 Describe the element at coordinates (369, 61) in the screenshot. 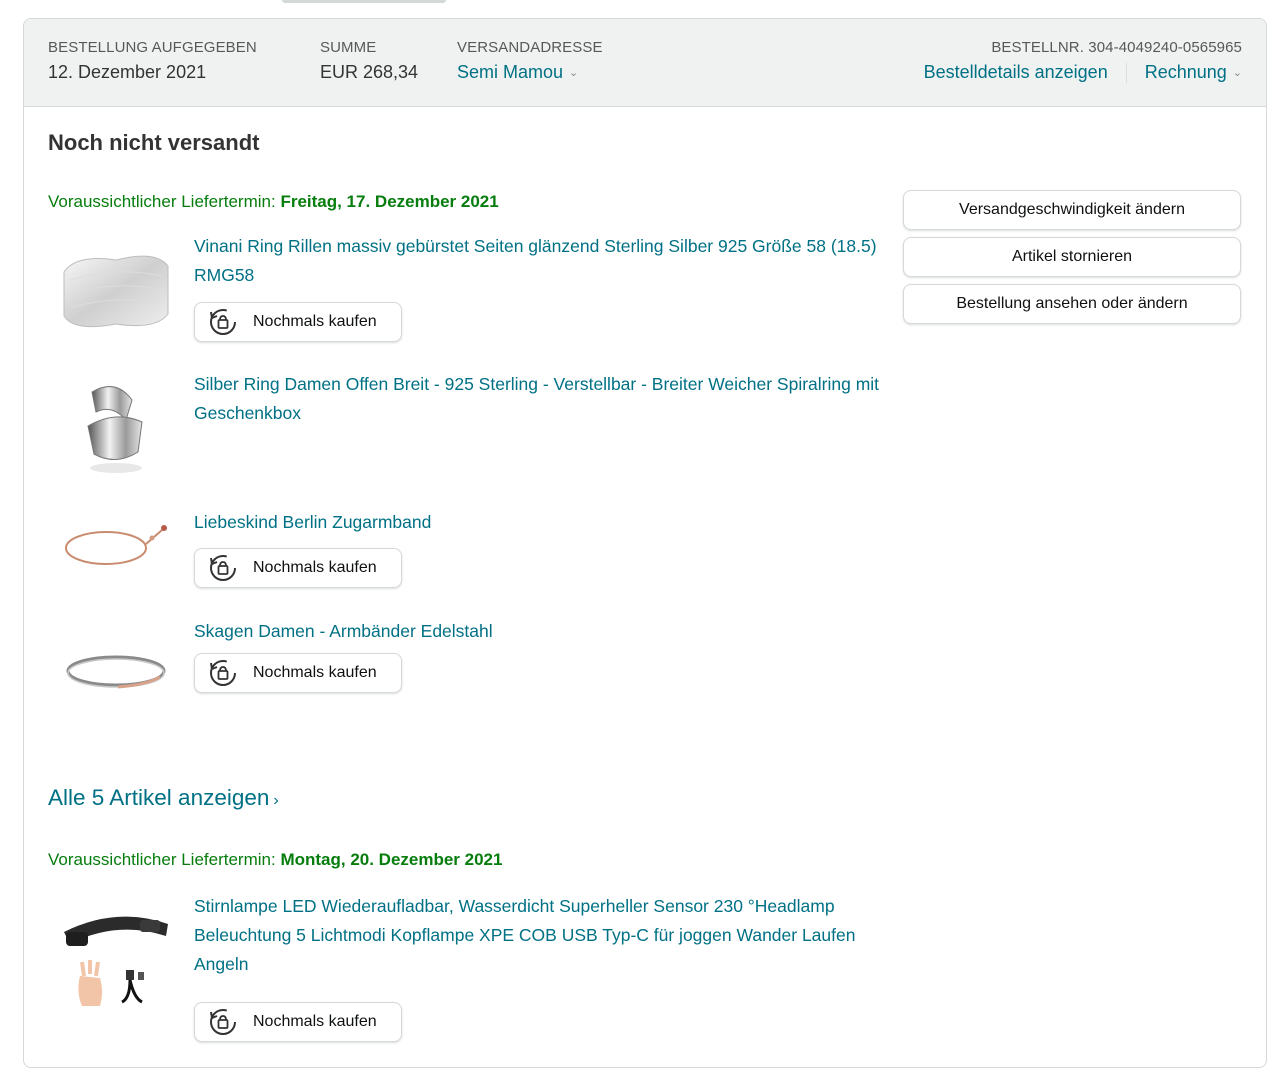

I see `order-total-column: SUMME EUR 268,34` at that location.